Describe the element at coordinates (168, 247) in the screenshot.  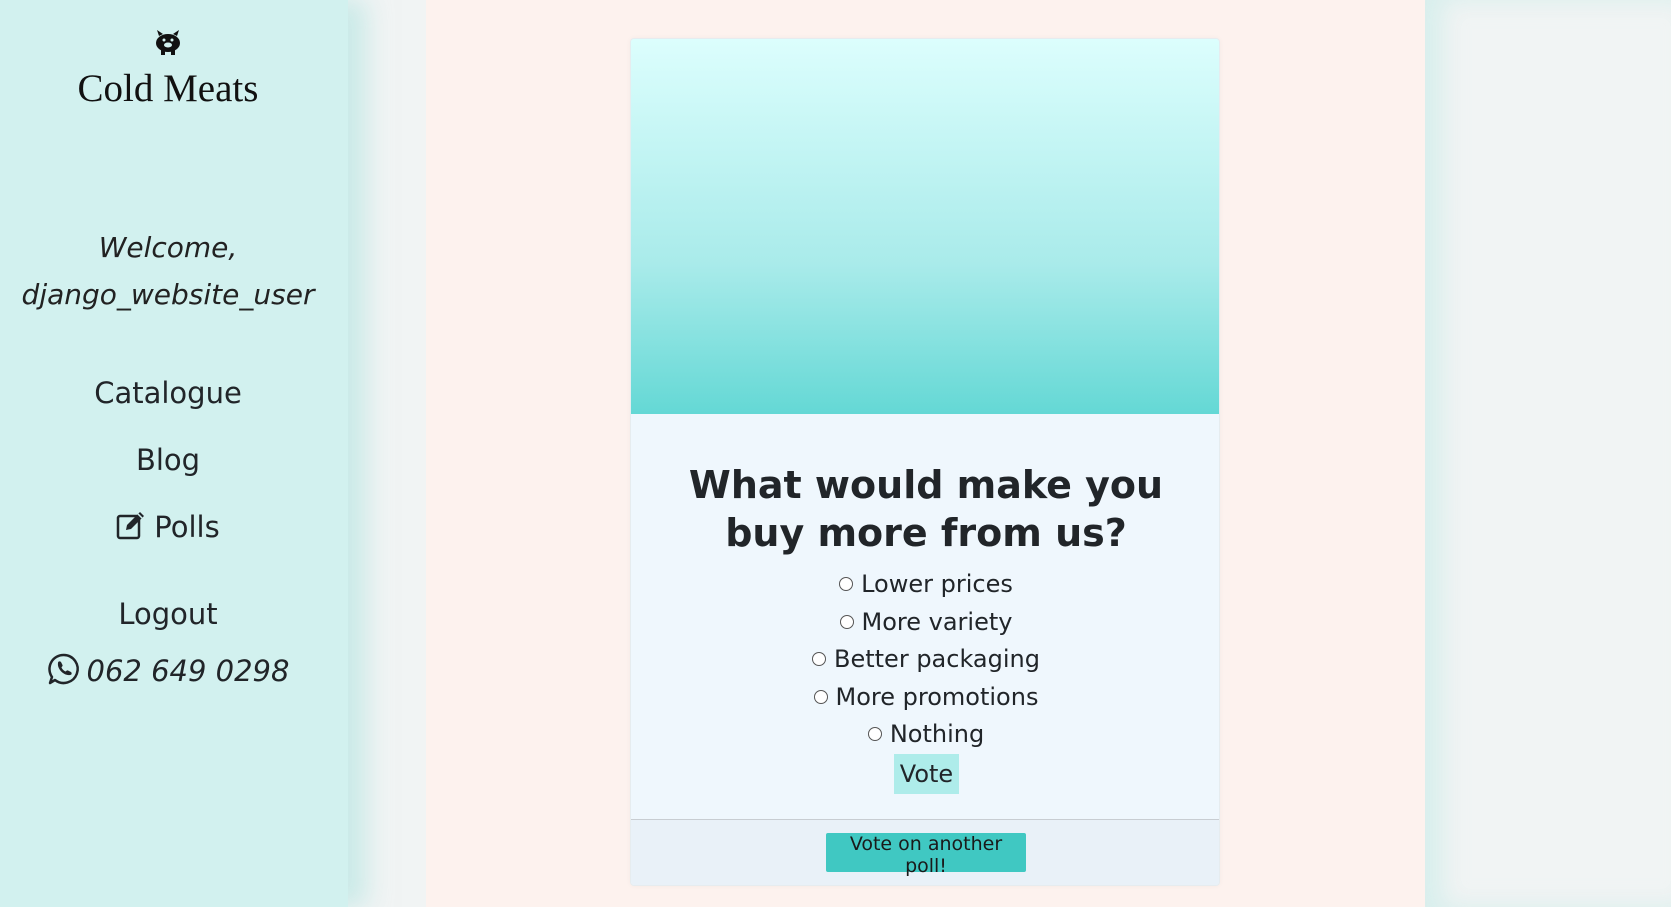
I see `welcome-line: Welcome,` at that location.